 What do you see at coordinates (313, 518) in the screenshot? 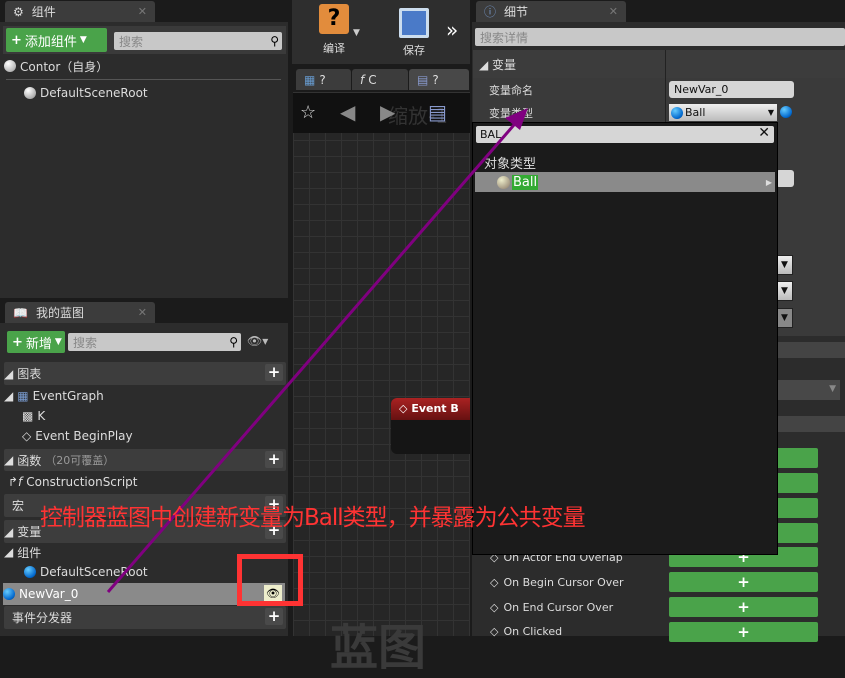
I see `annotation-text: 控制器蓝图中创建新变量为Ball类型，并暴露为公共变量` at bounding box center [313, 518].